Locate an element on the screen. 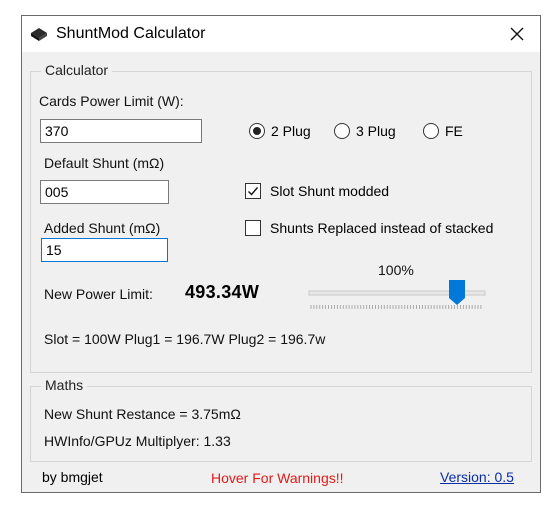 The width and height of the screenshot is (553, 511). new-power-limit-label: New Power Limit: is located at coordinates (98, 294).